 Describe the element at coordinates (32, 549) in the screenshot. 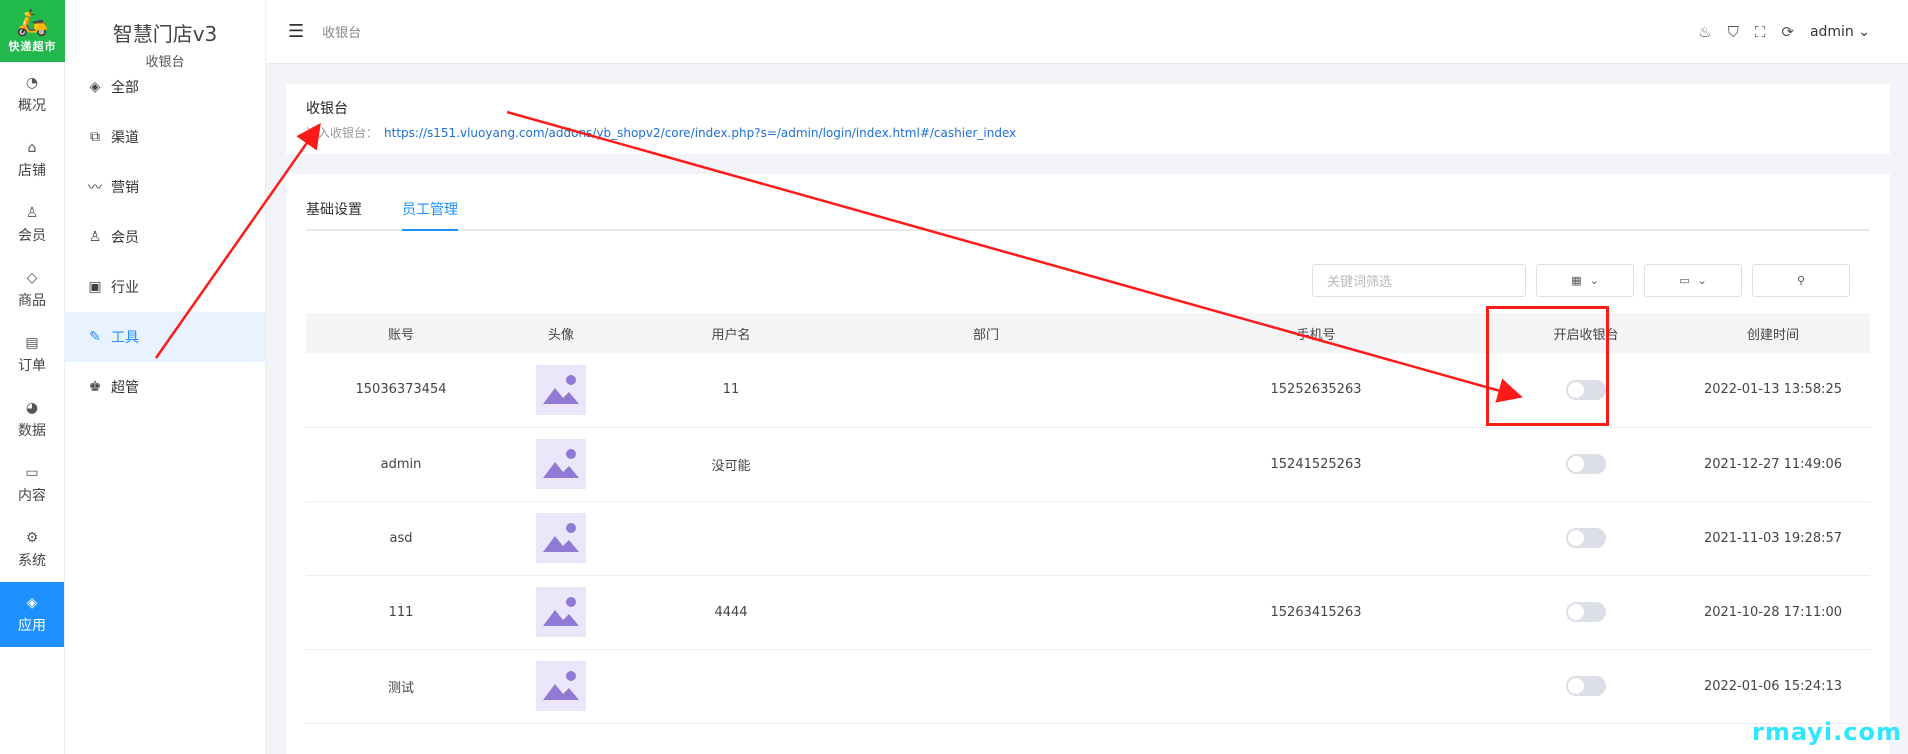

I see `rail-item-7: ⚙ 系统` at that location.